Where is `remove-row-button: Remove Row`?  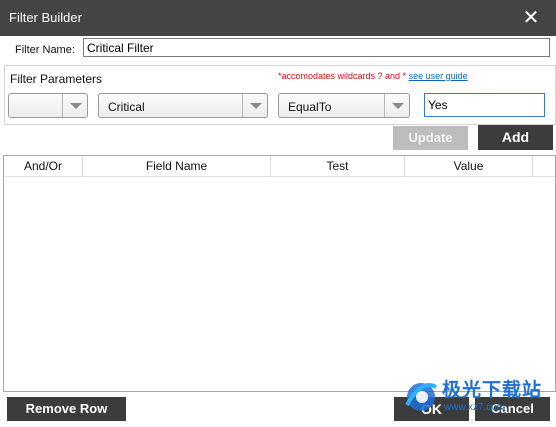
remove-row-button: Remove Row is located at coordinates (66, 409).